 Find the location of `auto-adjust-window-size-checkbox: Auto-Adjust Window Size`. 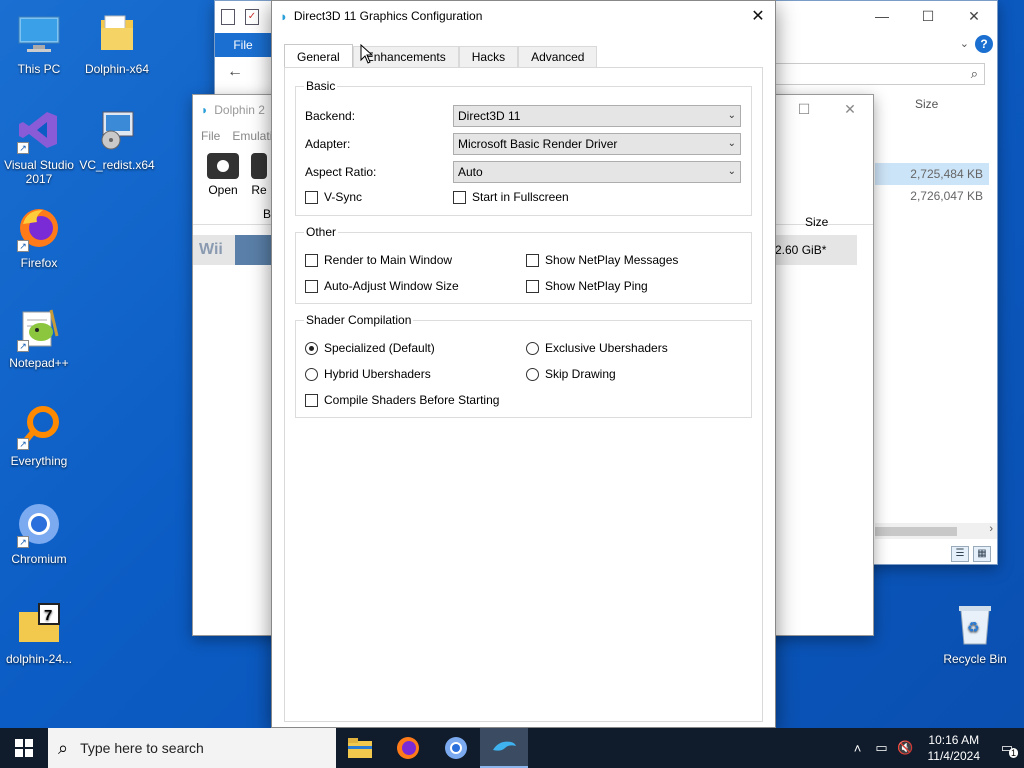

auto-adjust-window-size-checkbox: Auto-Adjust Window Size is located at coordinates (382, 286).